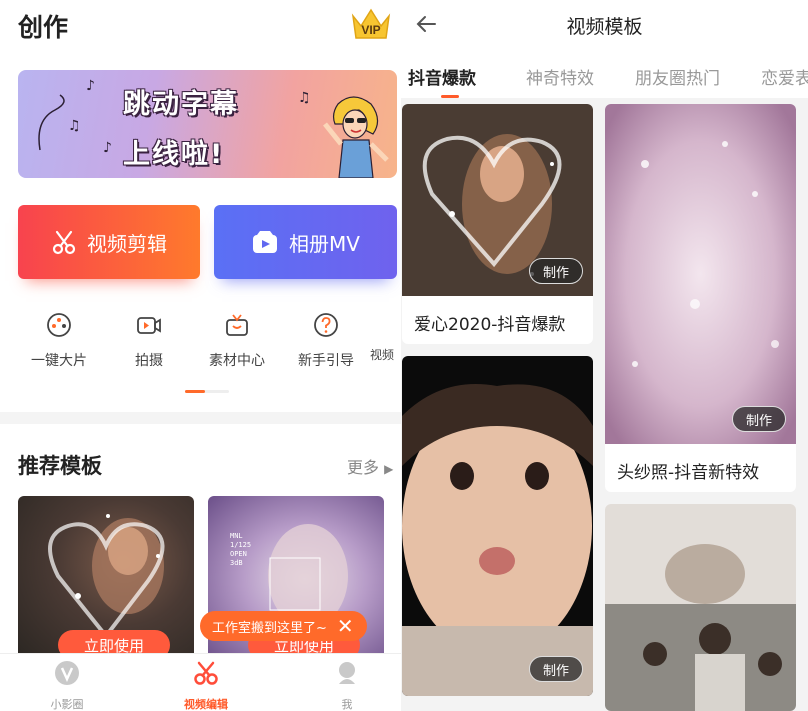 This screenshot has width=808, height=711. What do you see at coordinates (51, 122) in the screenshot?
I see `squiggle-decoration` at bounding box center [51, 122].